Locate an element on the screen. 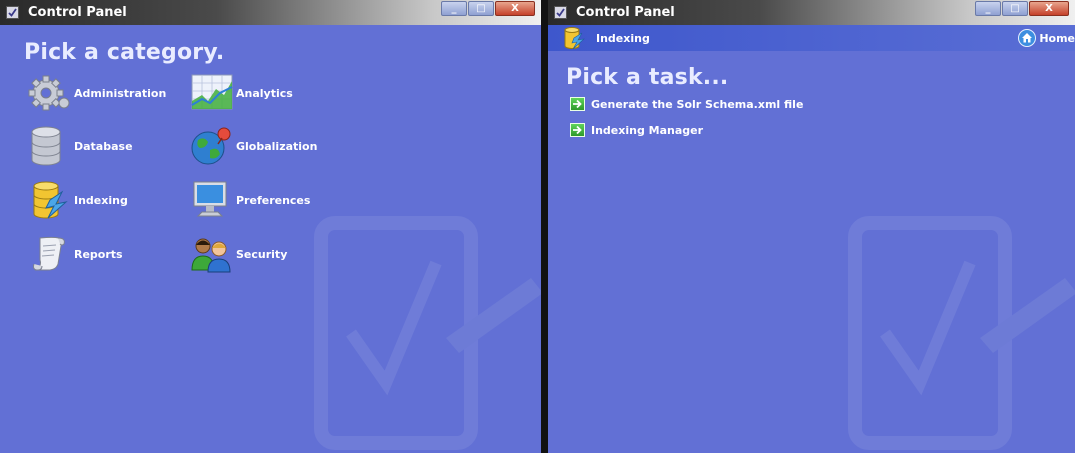 Image resolution: width=1075 pixels, height=453 pixels. home-label: Home is located at coordinates (1057, 38).